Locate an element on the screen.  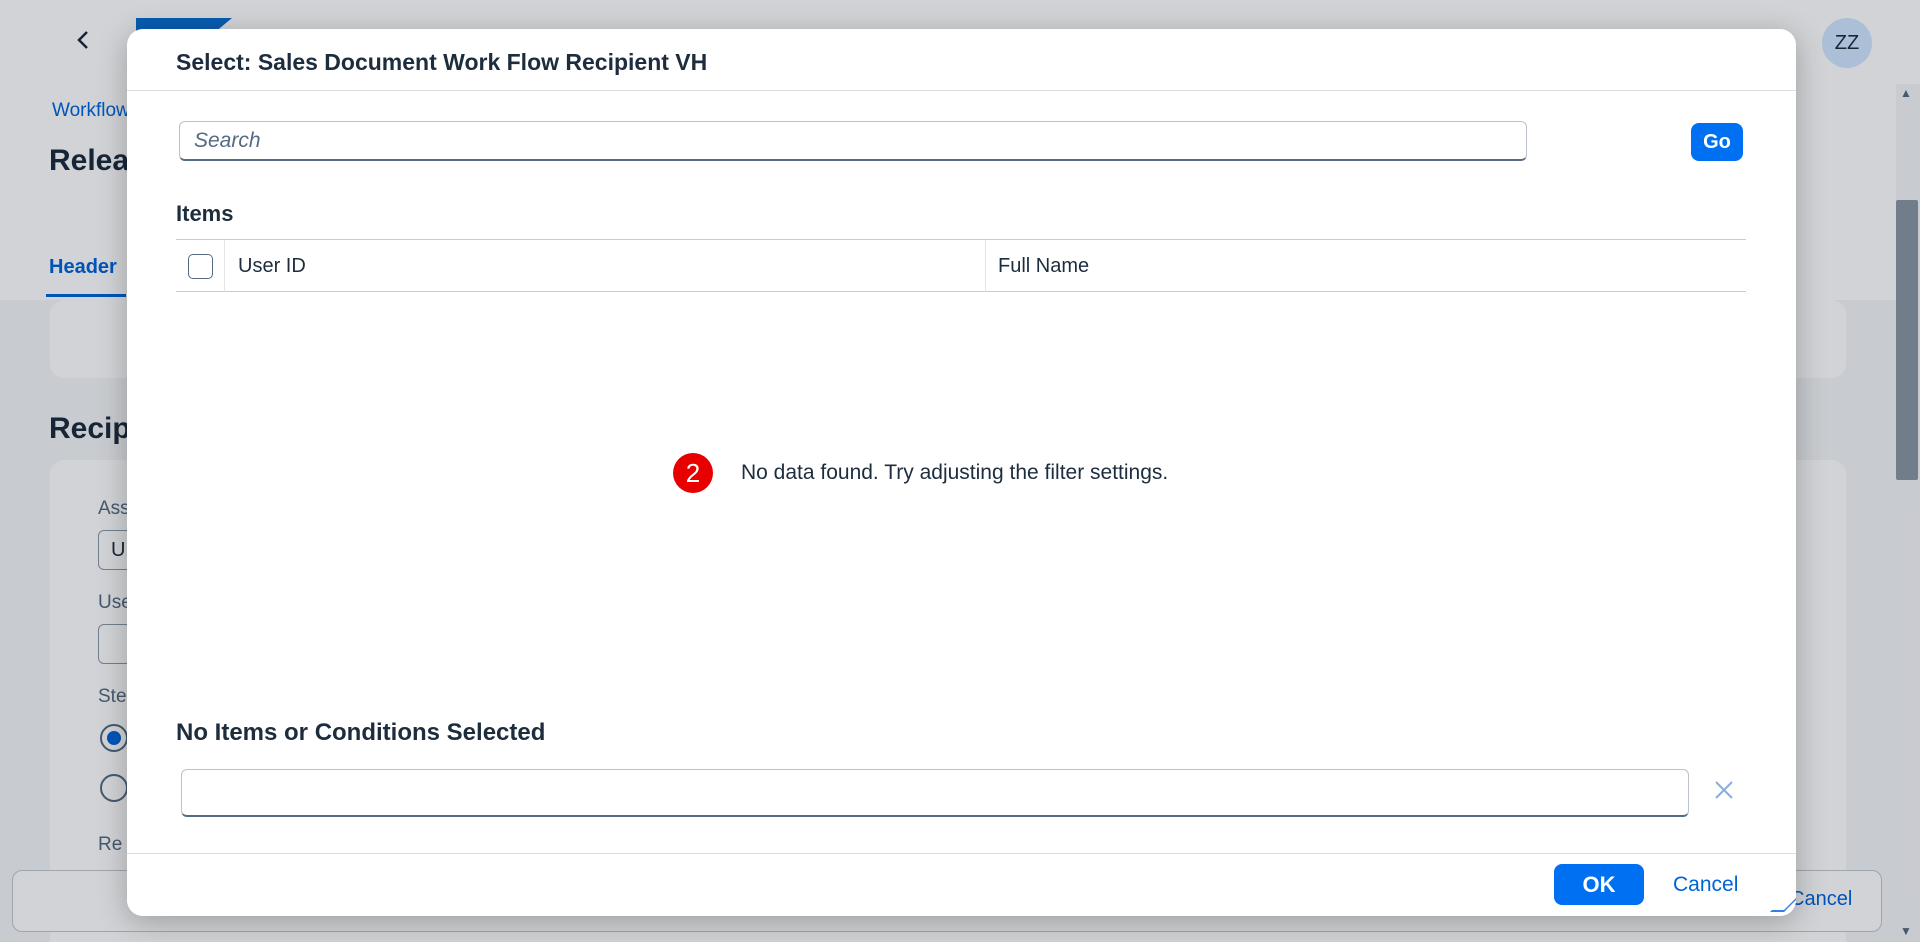
selected-items-tokenizer is located at coordinates (935, 793).